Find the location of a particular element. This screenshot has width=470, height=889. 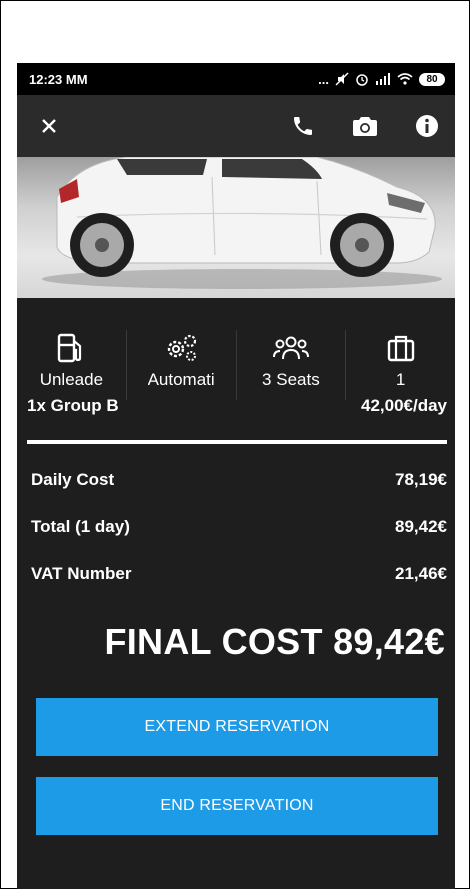

cost-value: 78,19€ is located at coordinates (421, 479).